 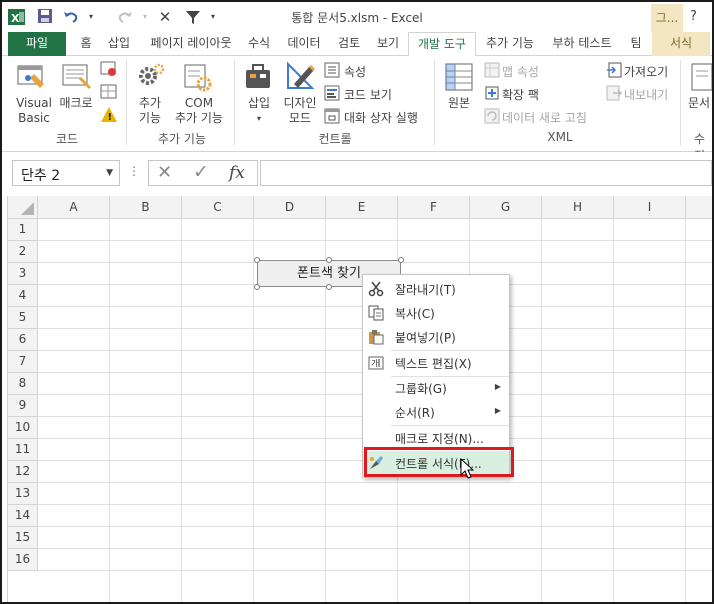 I want to click on tab-data: 데이터, so click(x=304, y=44).